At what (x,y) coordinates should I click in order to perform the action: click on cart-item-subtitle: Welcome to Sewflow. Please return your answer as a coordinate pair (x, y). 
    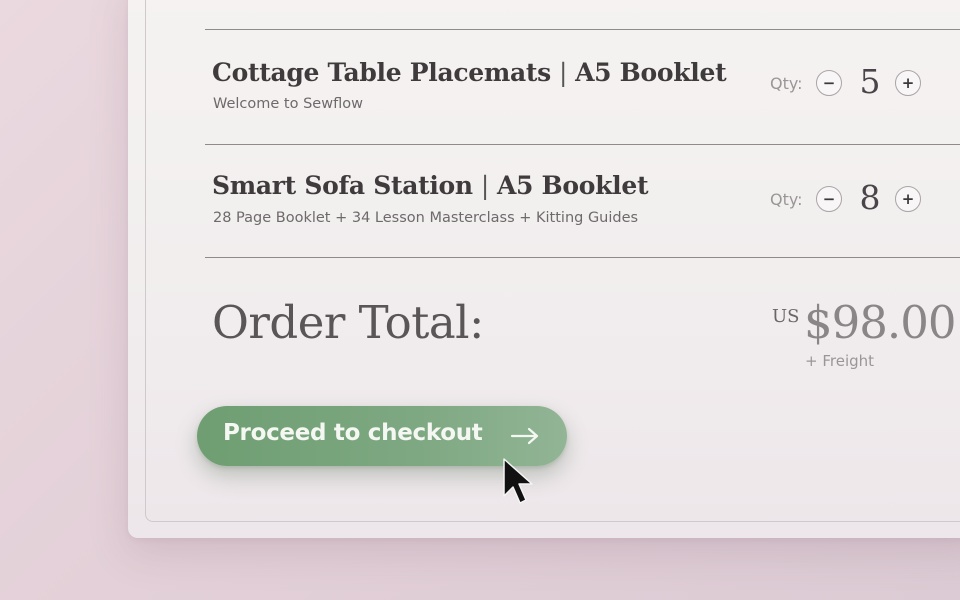
    Looking at the image, I should click on (288, 104).